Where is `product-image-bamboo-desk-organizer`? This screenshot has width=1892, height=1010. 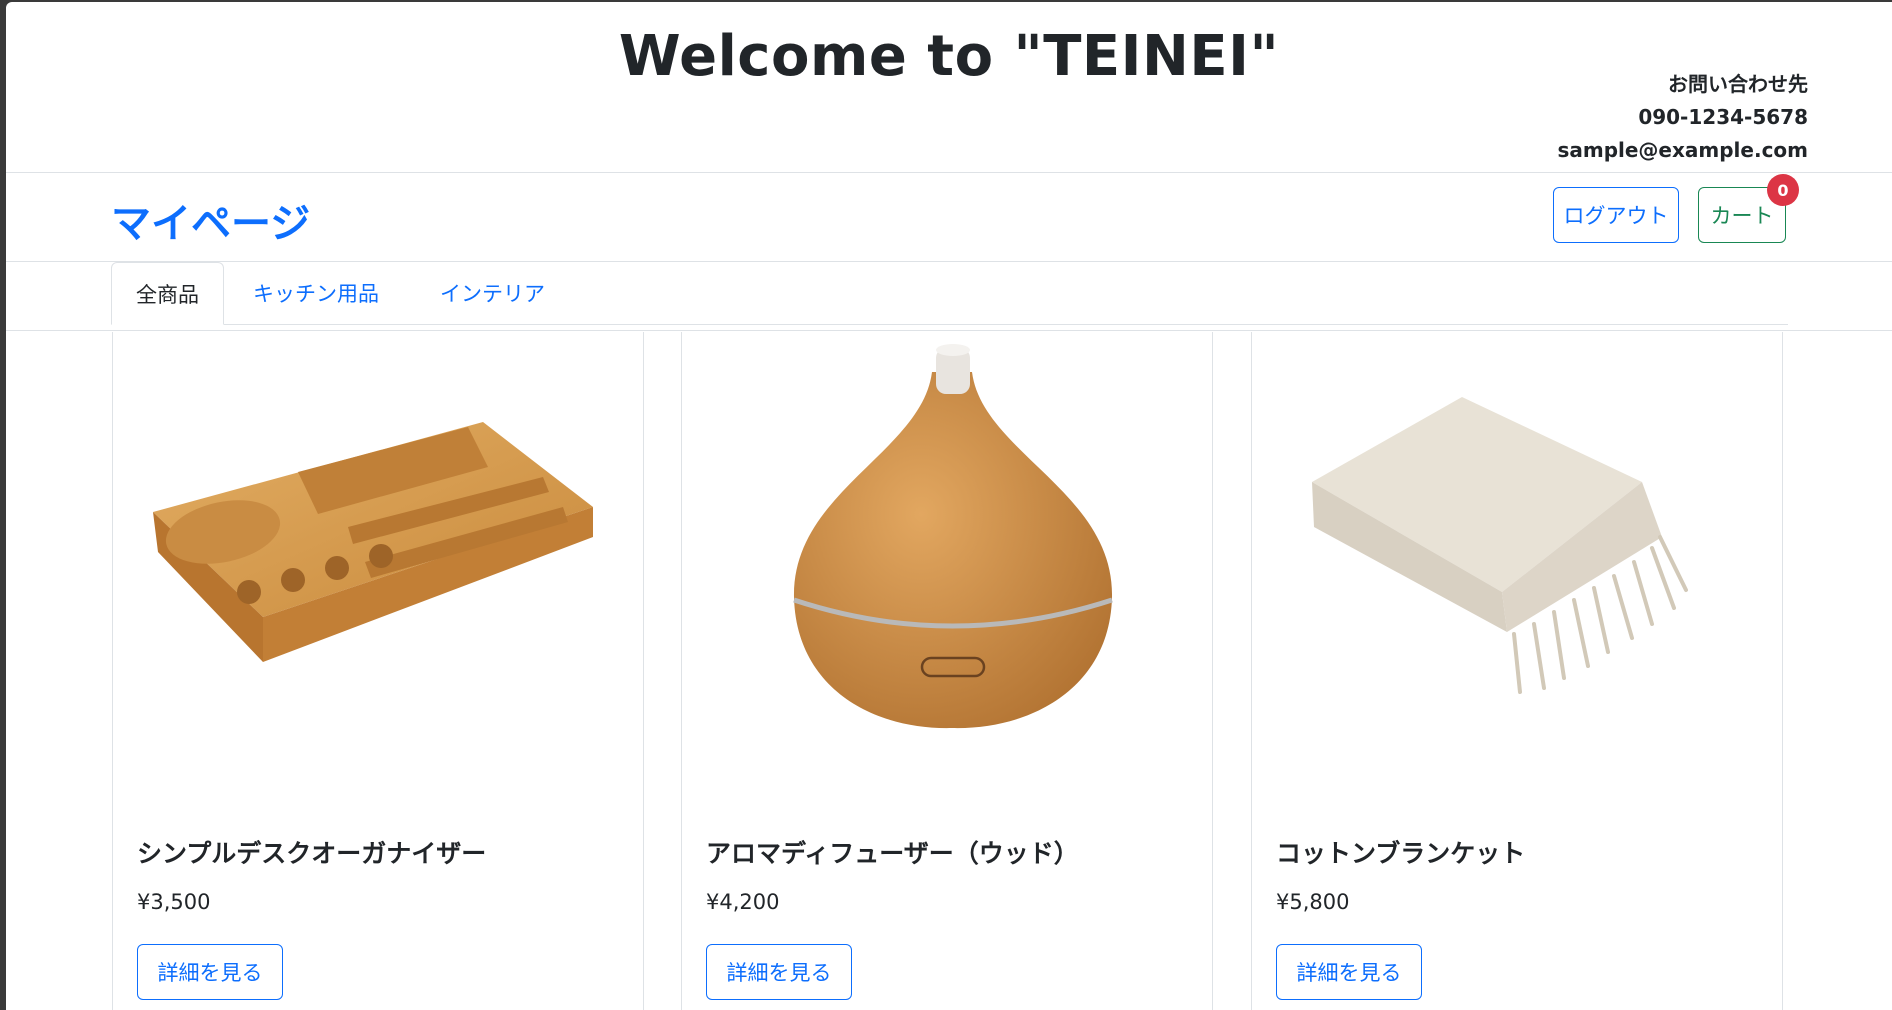
product-image-bamboo-desk-organizer is located at coordinates (373, 542).